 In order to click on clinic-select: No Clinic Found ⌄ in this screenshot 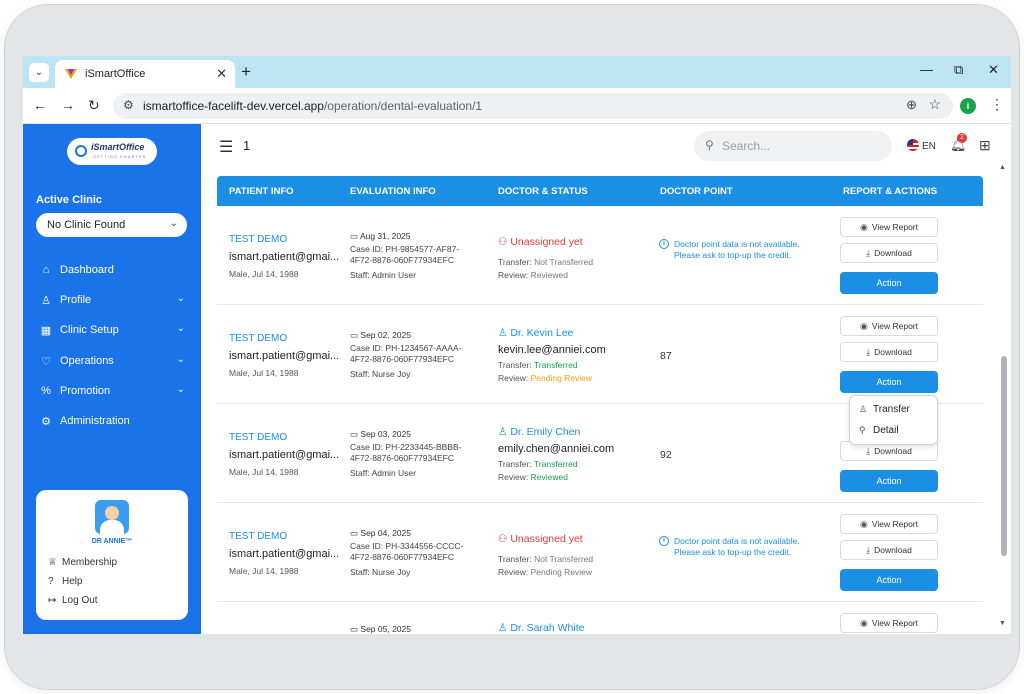, I will do `click(111, 225)`.